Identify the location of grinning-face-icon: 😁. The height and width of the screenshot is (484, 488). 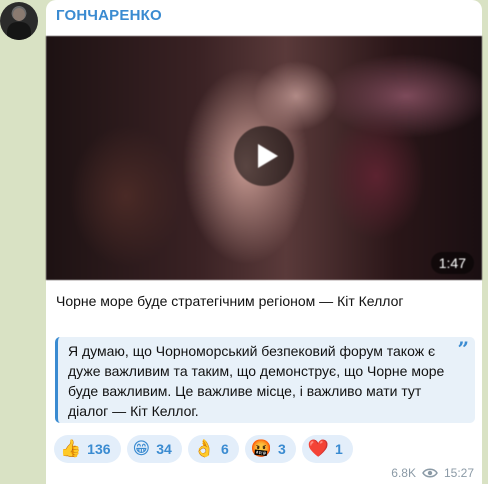
(141, 449).